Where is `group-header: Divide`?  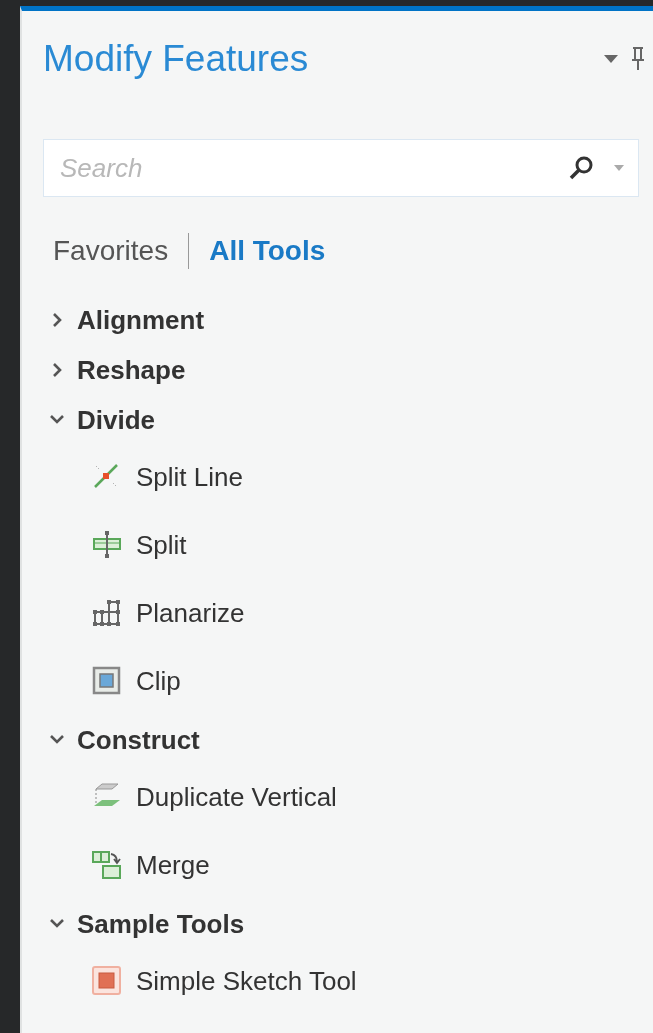
group-header: Divide is located at coordinates (116, 420).